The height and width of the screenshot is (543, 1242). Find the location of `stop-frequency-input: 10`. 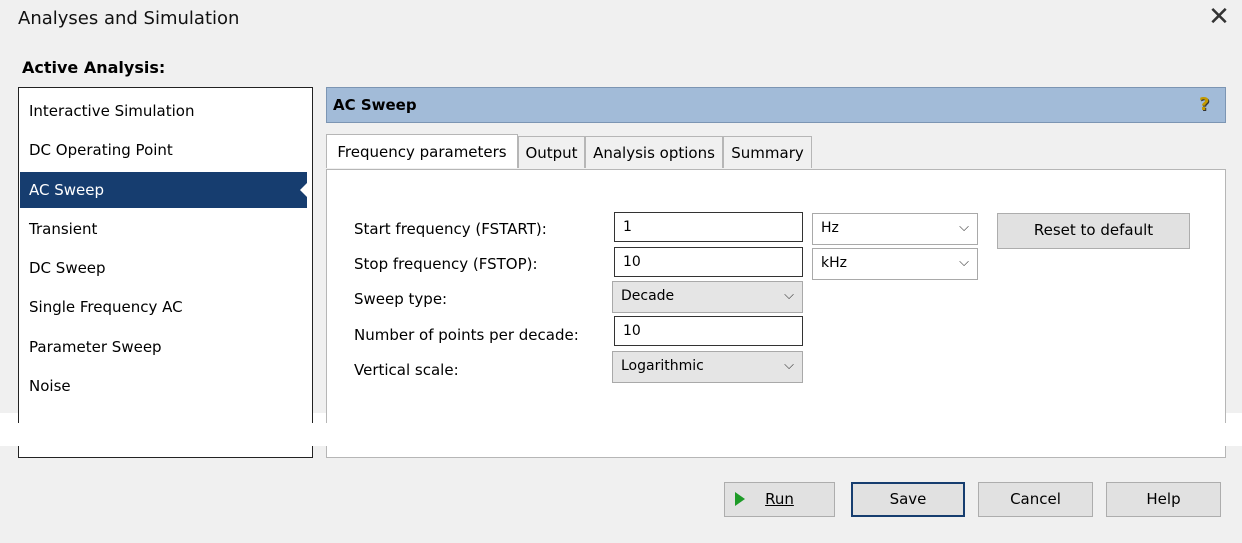

stop-frequency-input: 10 is located at coordinates (708, 262).